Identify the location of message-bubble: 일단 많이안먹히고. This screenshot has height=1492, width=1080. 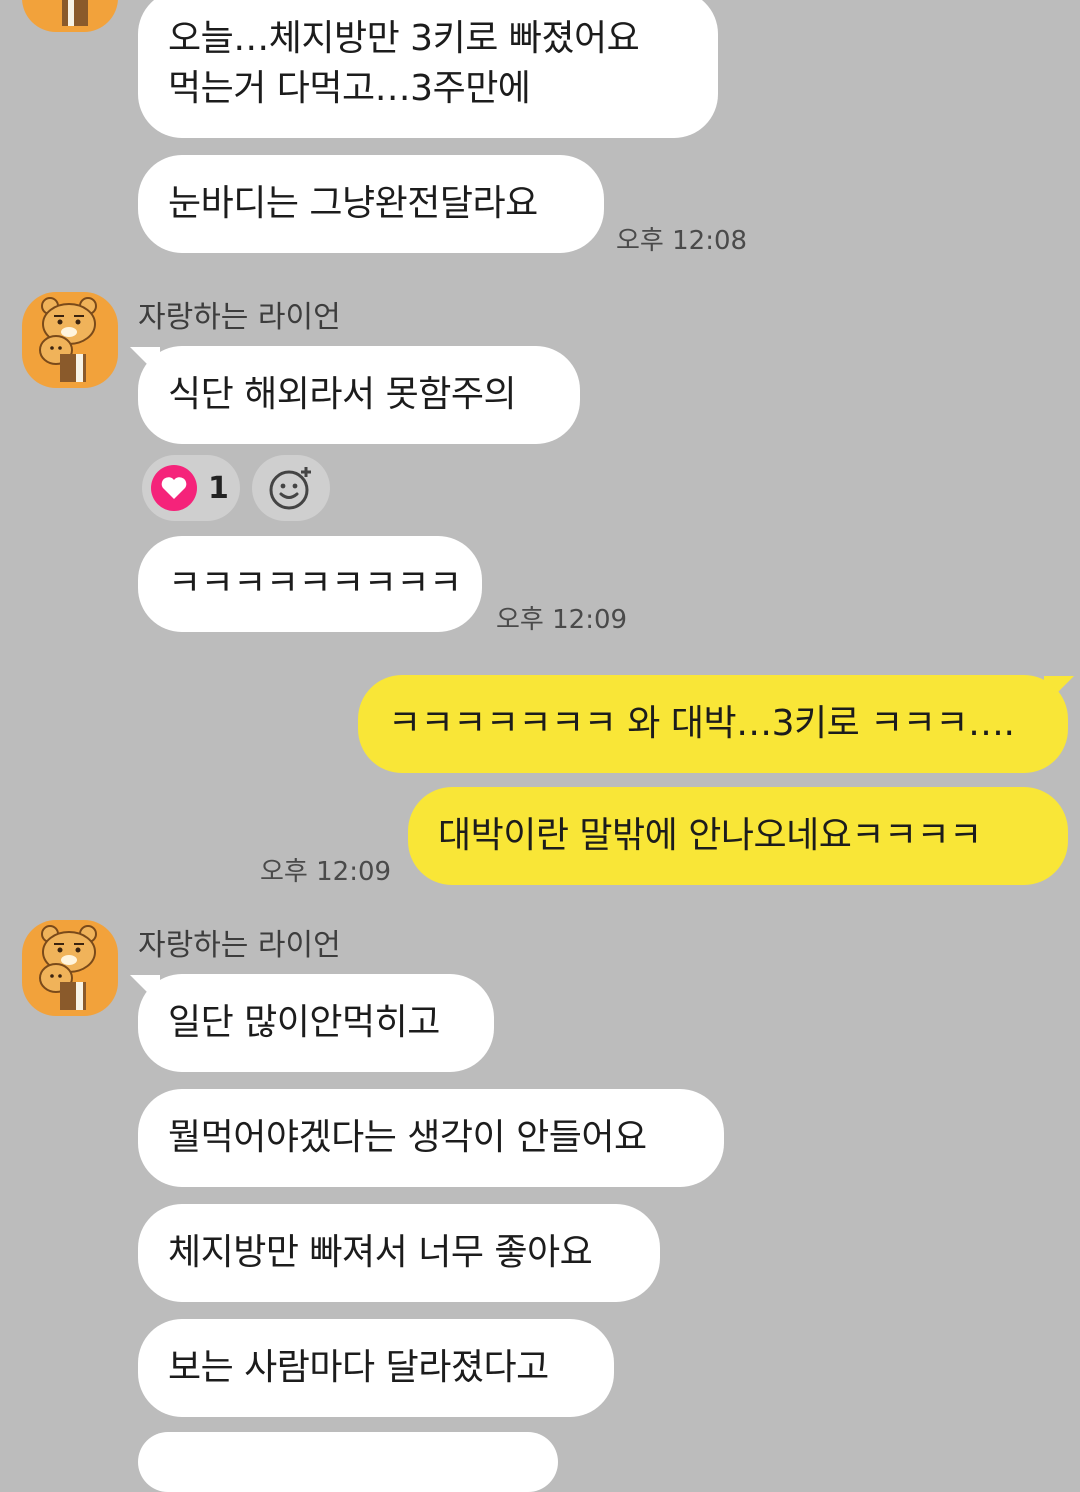
(316, 1023).